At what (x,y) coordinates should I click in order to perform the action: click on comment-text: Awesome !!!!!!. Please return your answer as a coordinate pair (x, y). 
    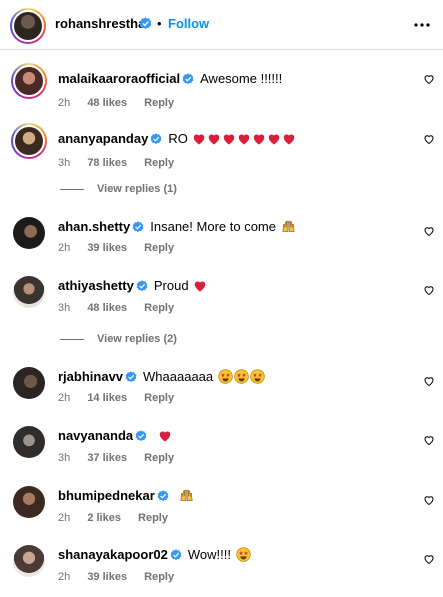
    Looking at the image, I should click on (241, 78).